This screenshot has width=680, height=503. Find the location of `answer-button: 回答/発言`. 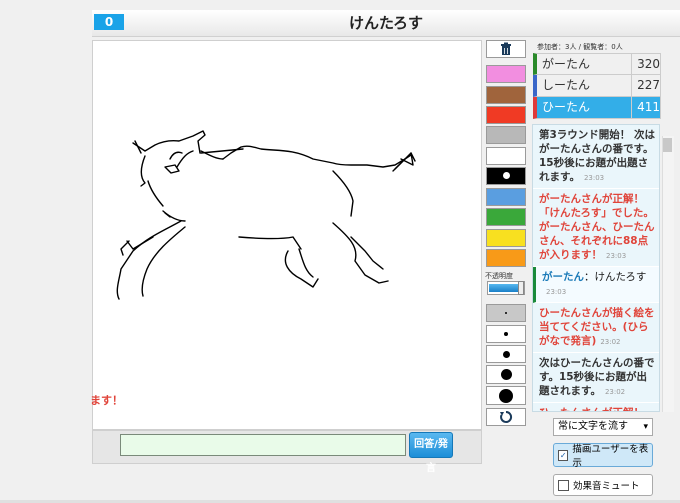

answer-button: 回答/発言 is located at coordinates (431, 453).